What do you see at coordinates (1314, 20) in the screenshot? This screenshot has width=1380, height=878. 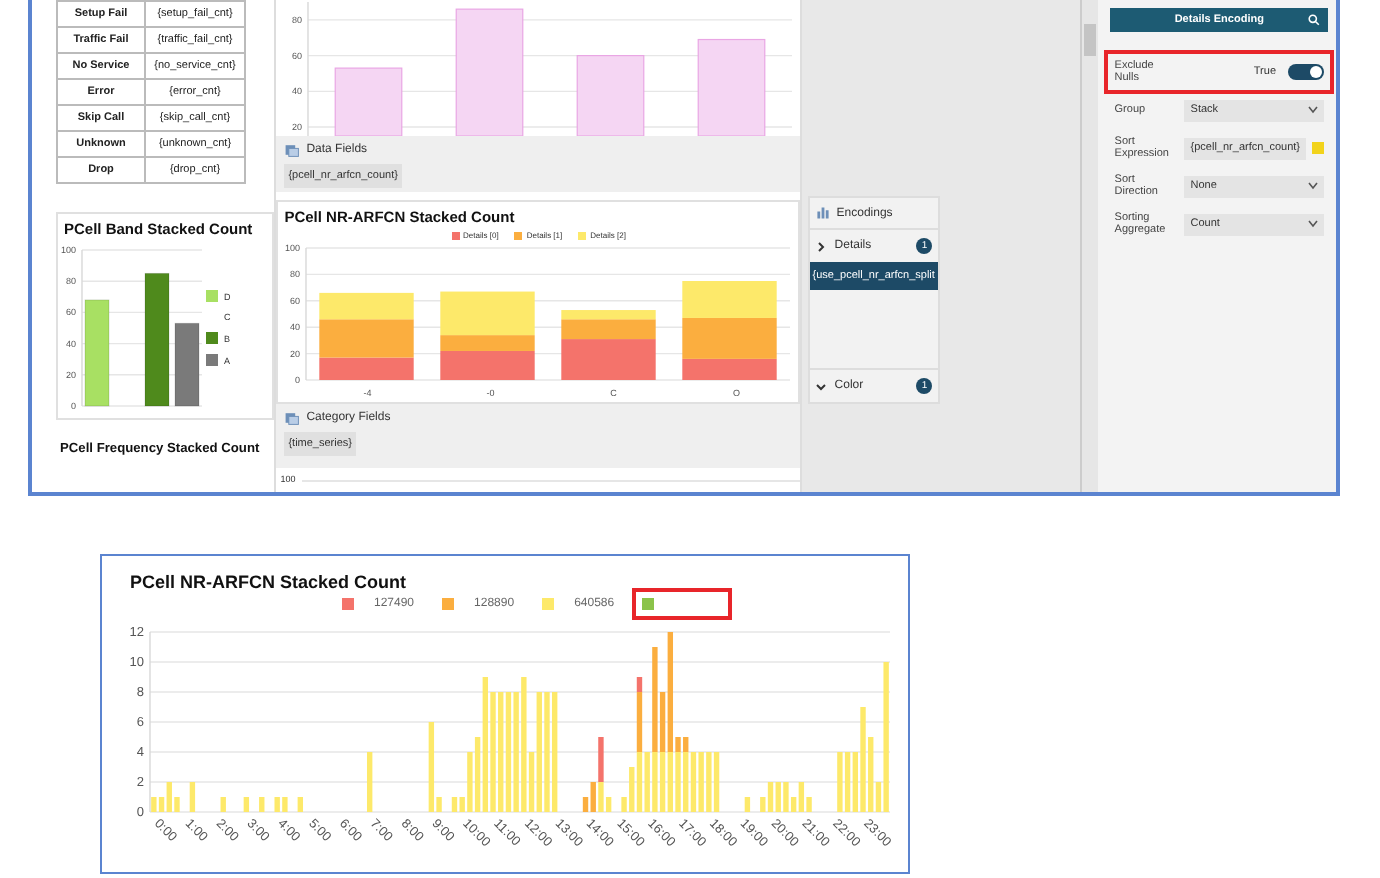 I see `search-icon` at bounding box center [1314, 20].